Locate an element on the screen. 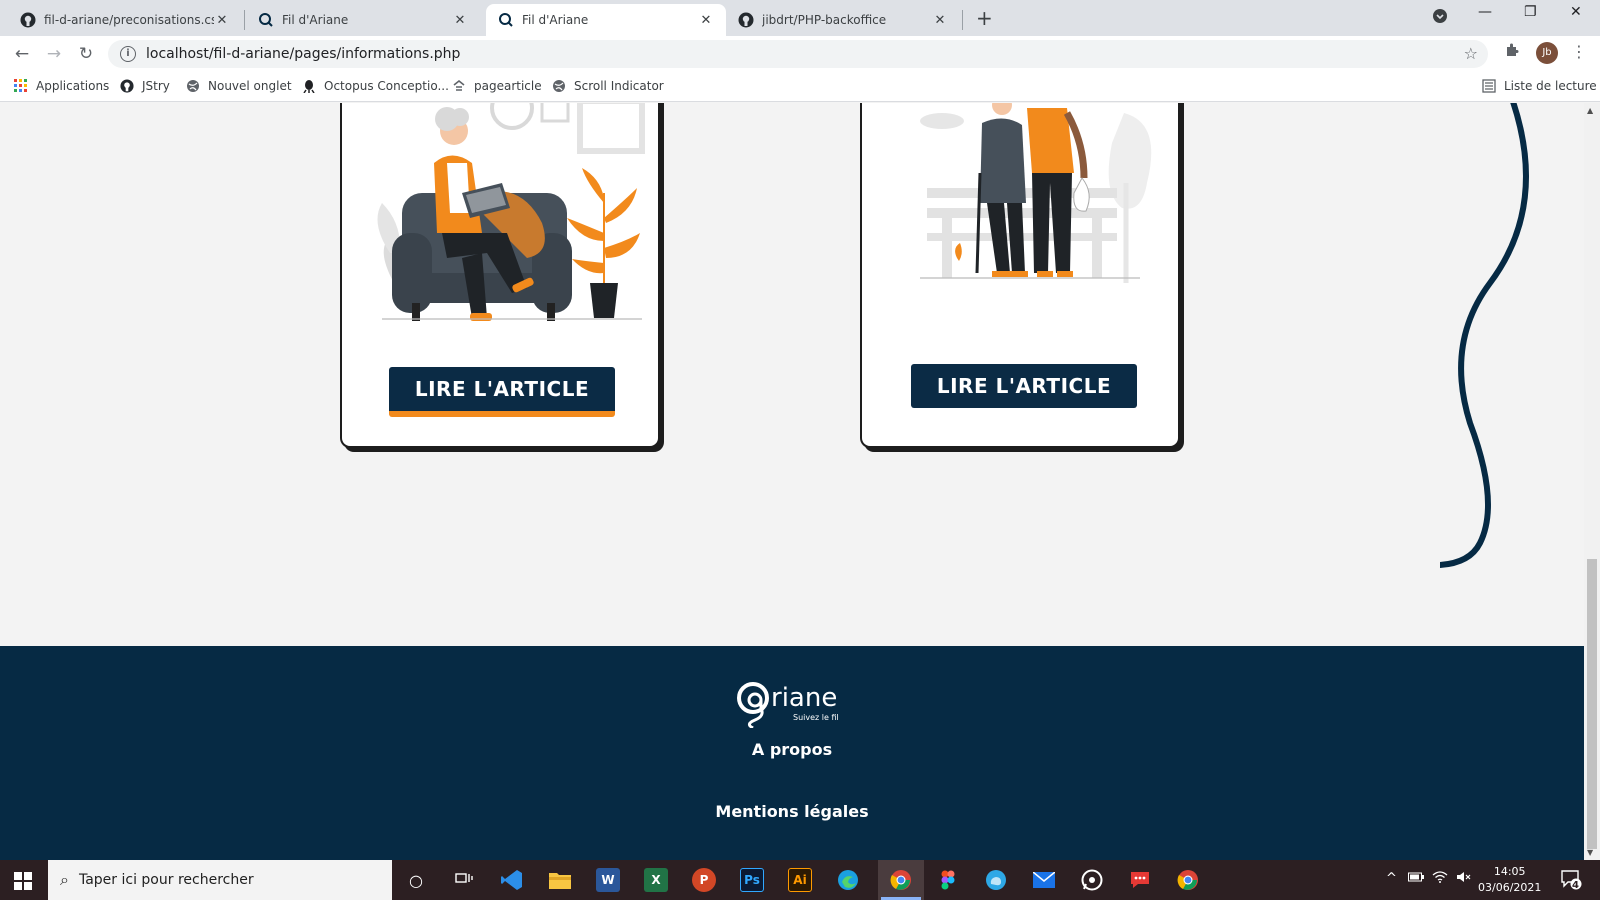  ariane-logo: riane Suivez le fil is located at coordinates (790, 702).